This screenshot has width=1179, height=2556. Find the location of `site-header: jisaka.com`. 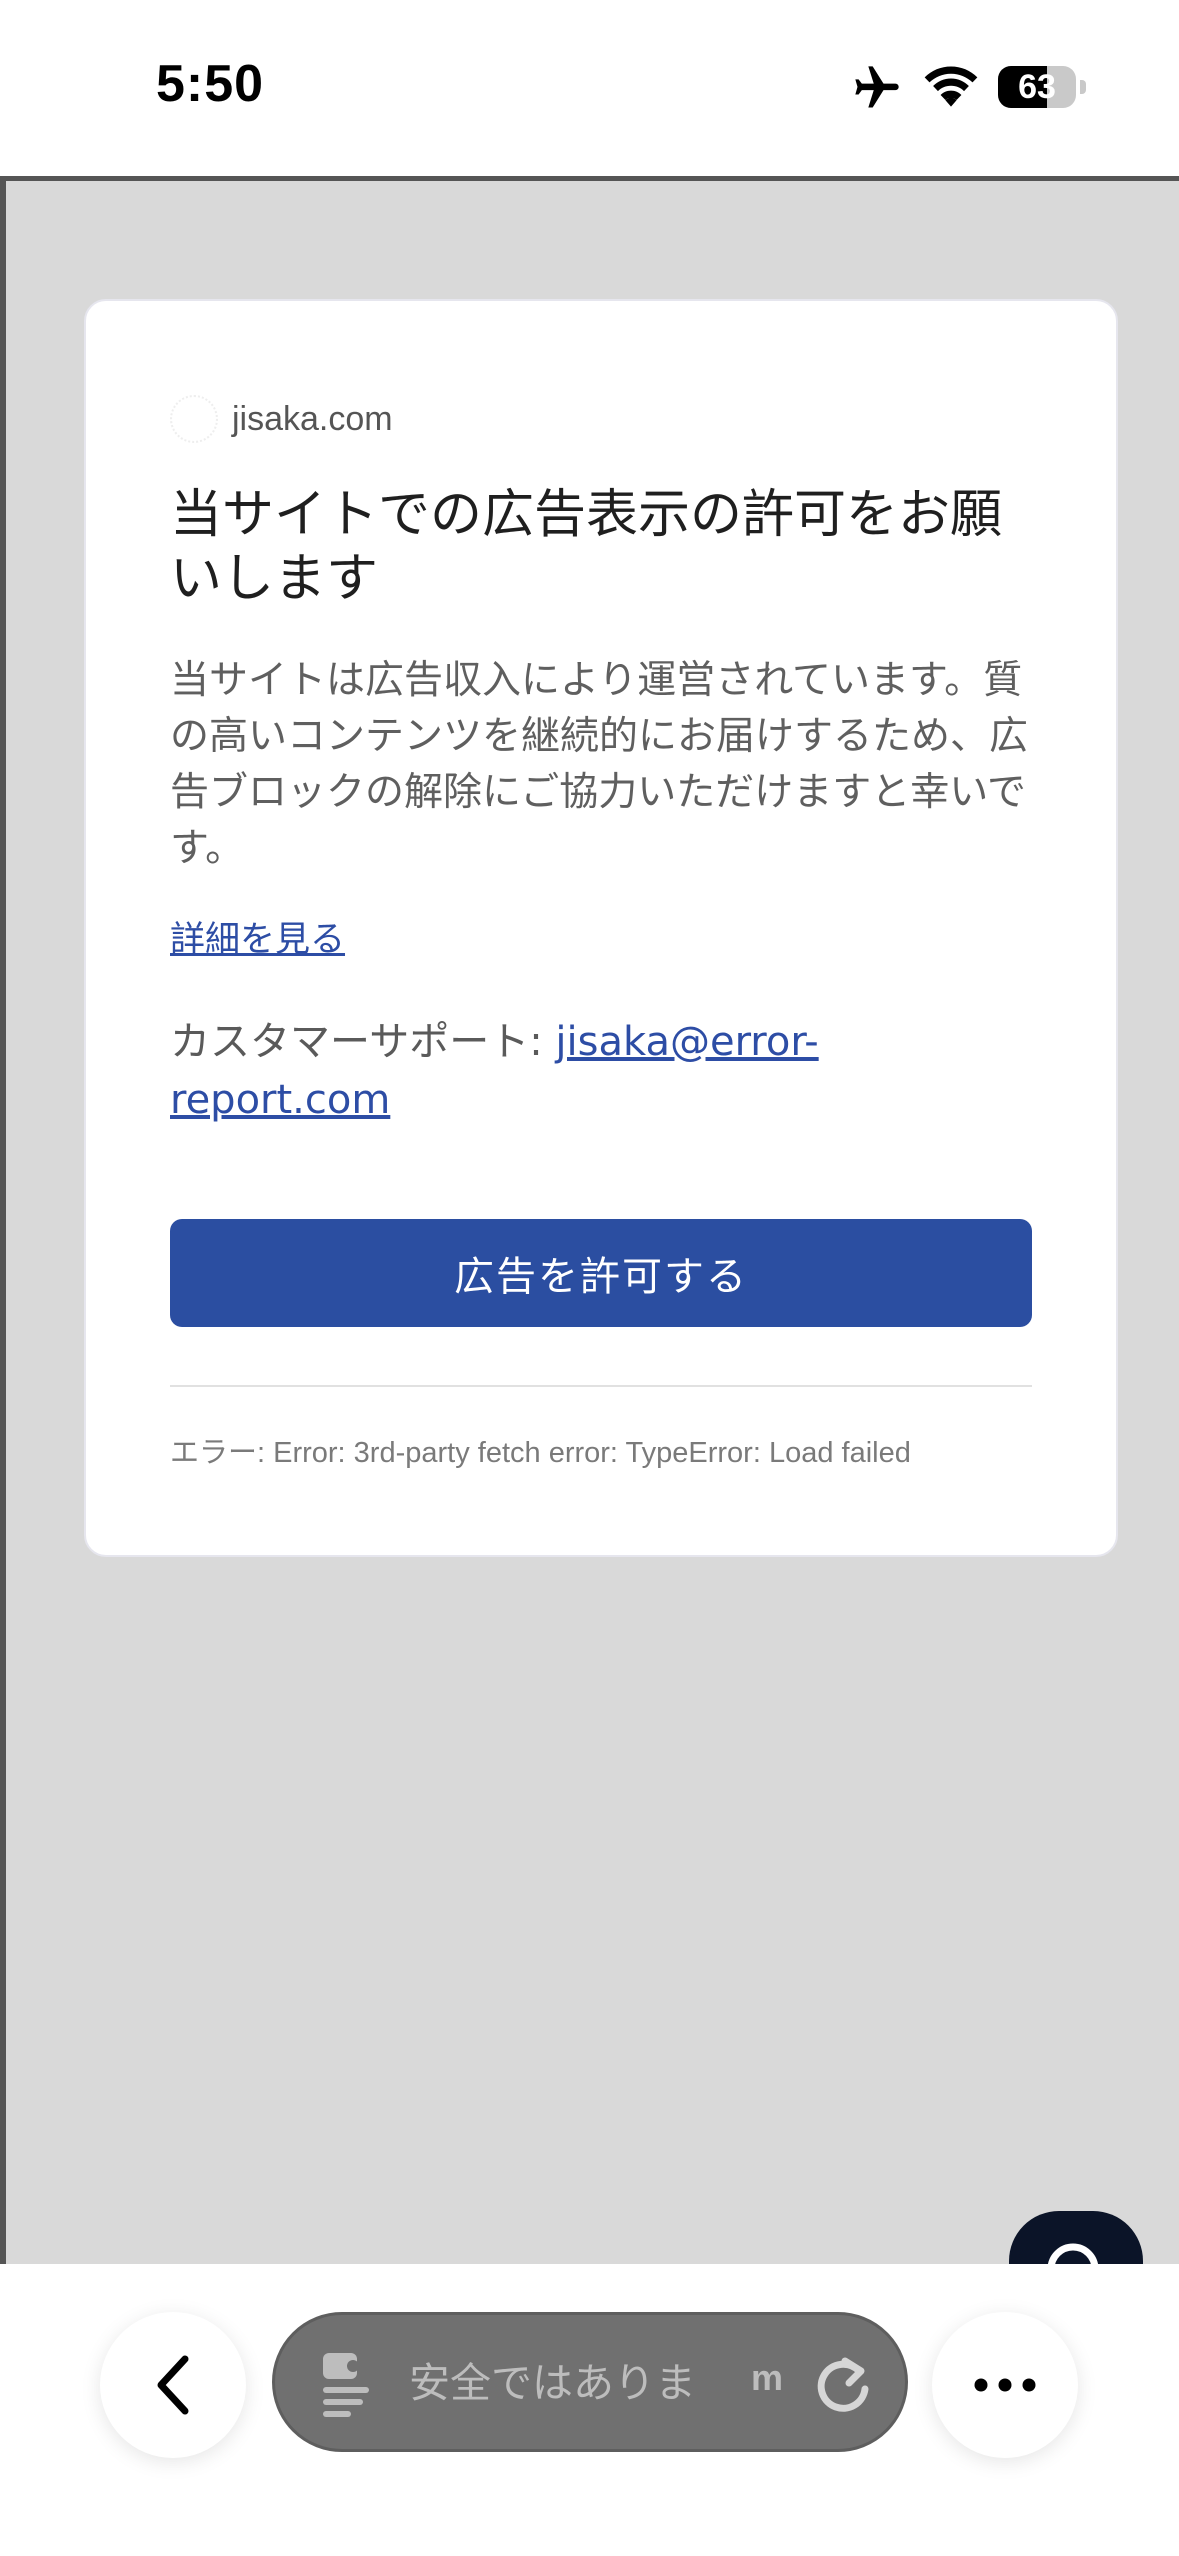

site-header: jisaka.com is located at coordinates (281, 419).